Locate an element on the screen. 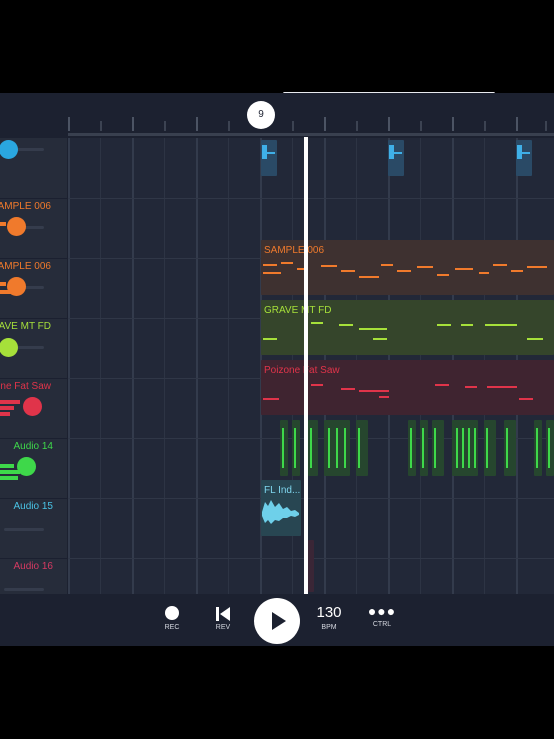  ruler-line is located at coordinates (311, 134).